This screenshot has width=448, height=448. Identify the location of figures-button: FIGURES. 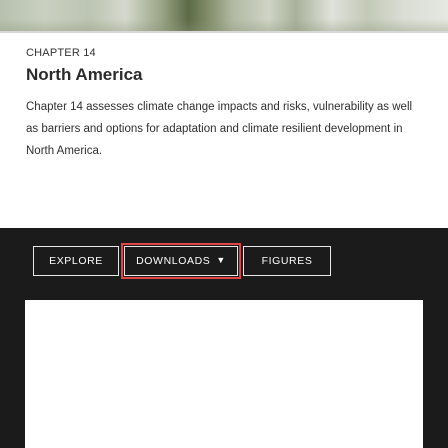
(287, 261).